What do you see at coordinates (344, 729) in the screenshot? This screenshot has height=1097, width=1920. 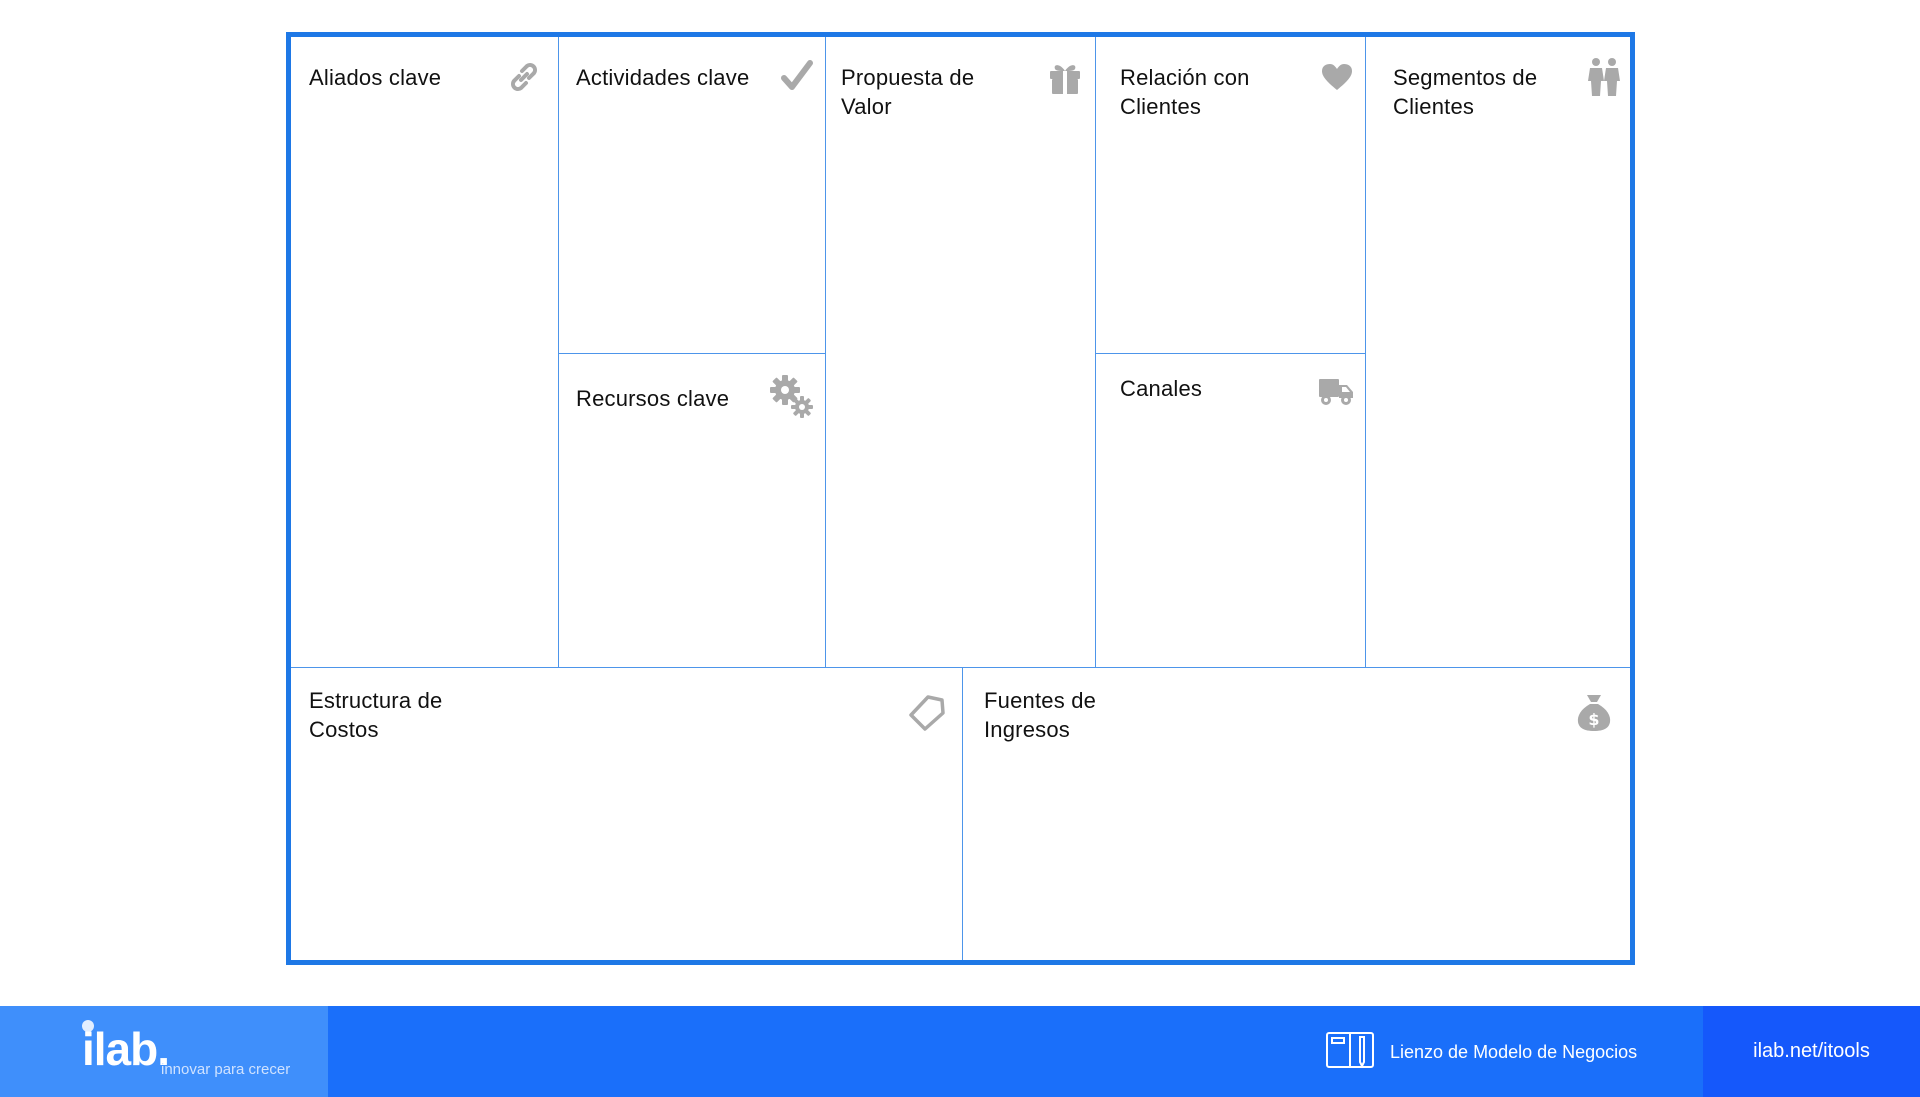 I see `title-line-2: Costos` at bounding box center [344, 729].